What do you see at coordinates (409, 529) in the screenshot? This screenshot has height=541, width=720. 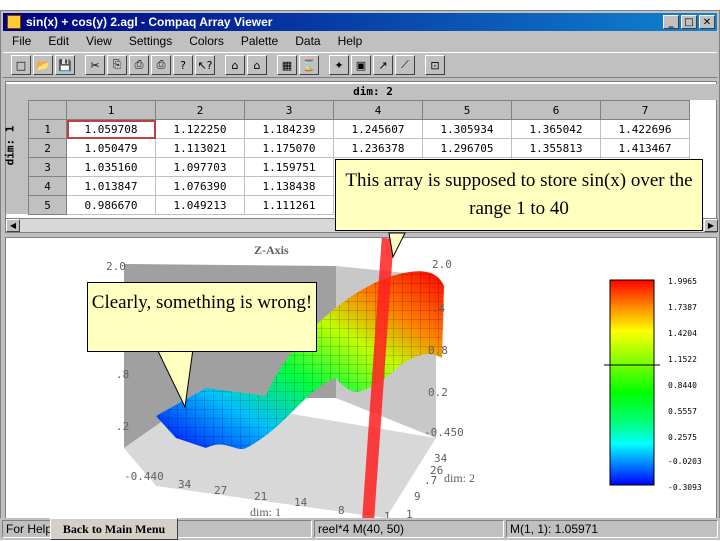 I see `status-array-info: reel*4 M(40, 50)` at bounding box center [409, 529].